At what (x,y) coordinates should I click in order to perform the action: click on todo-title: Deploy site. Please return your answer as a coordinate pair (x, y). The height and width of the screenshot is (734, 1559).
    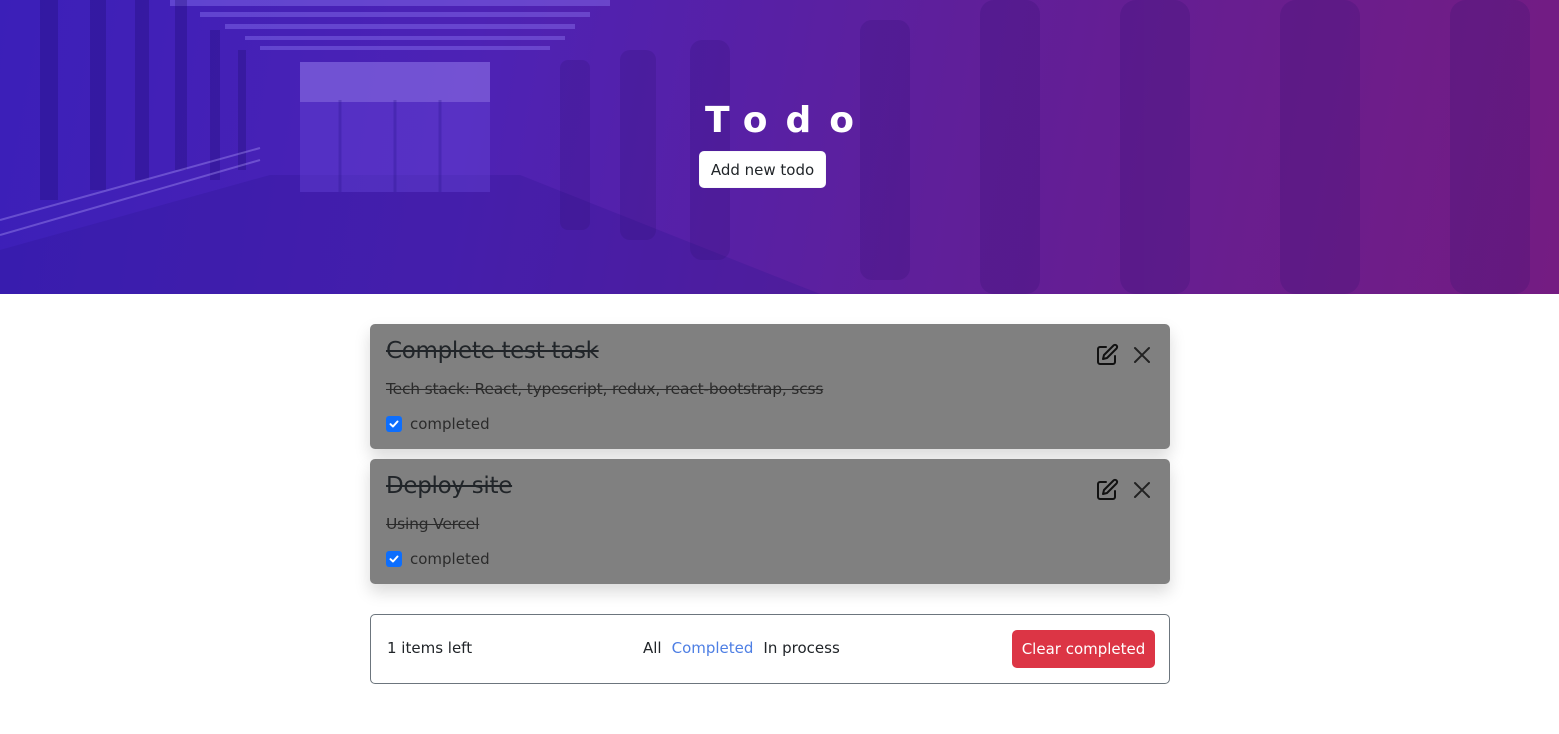
    Looking at the image, I should click on (449, 486).